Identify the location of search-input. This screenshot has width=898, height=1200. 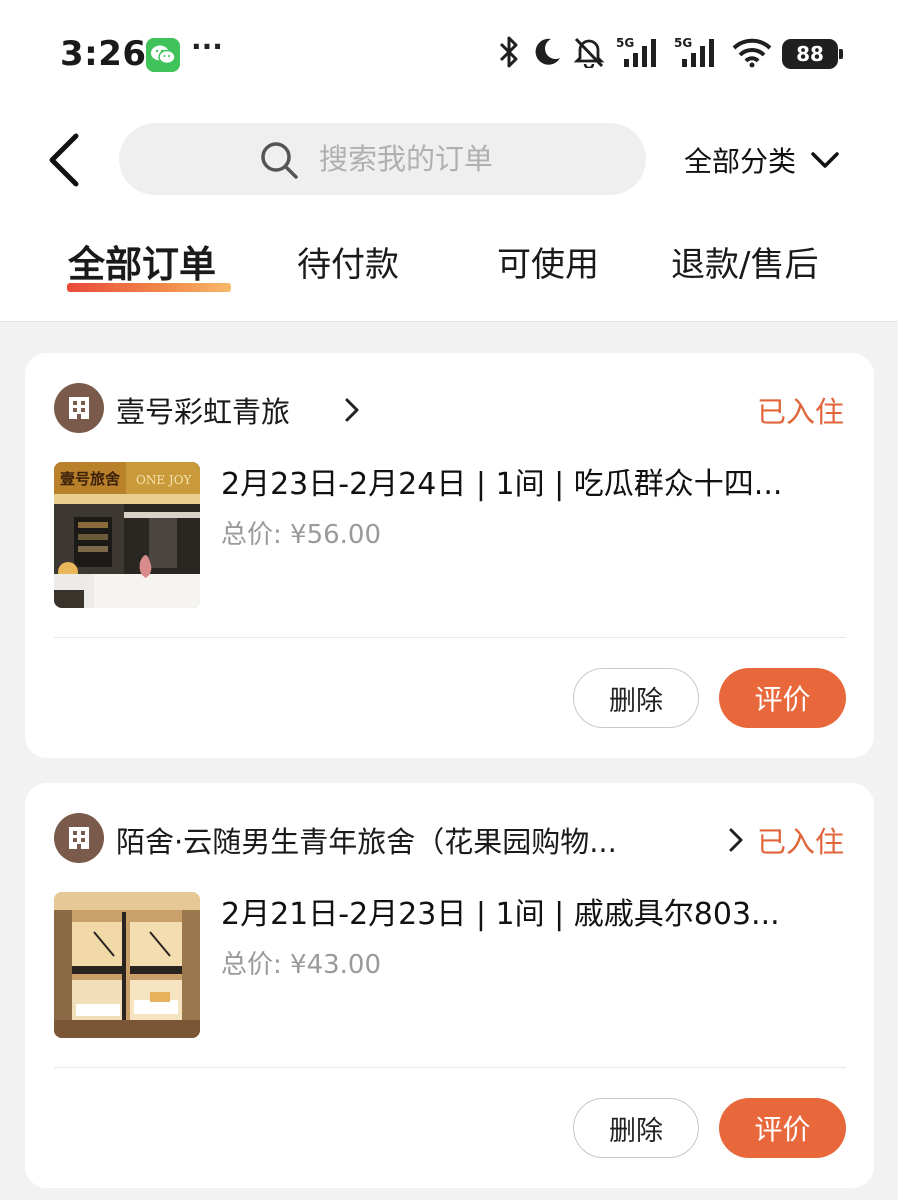
(469, 159).